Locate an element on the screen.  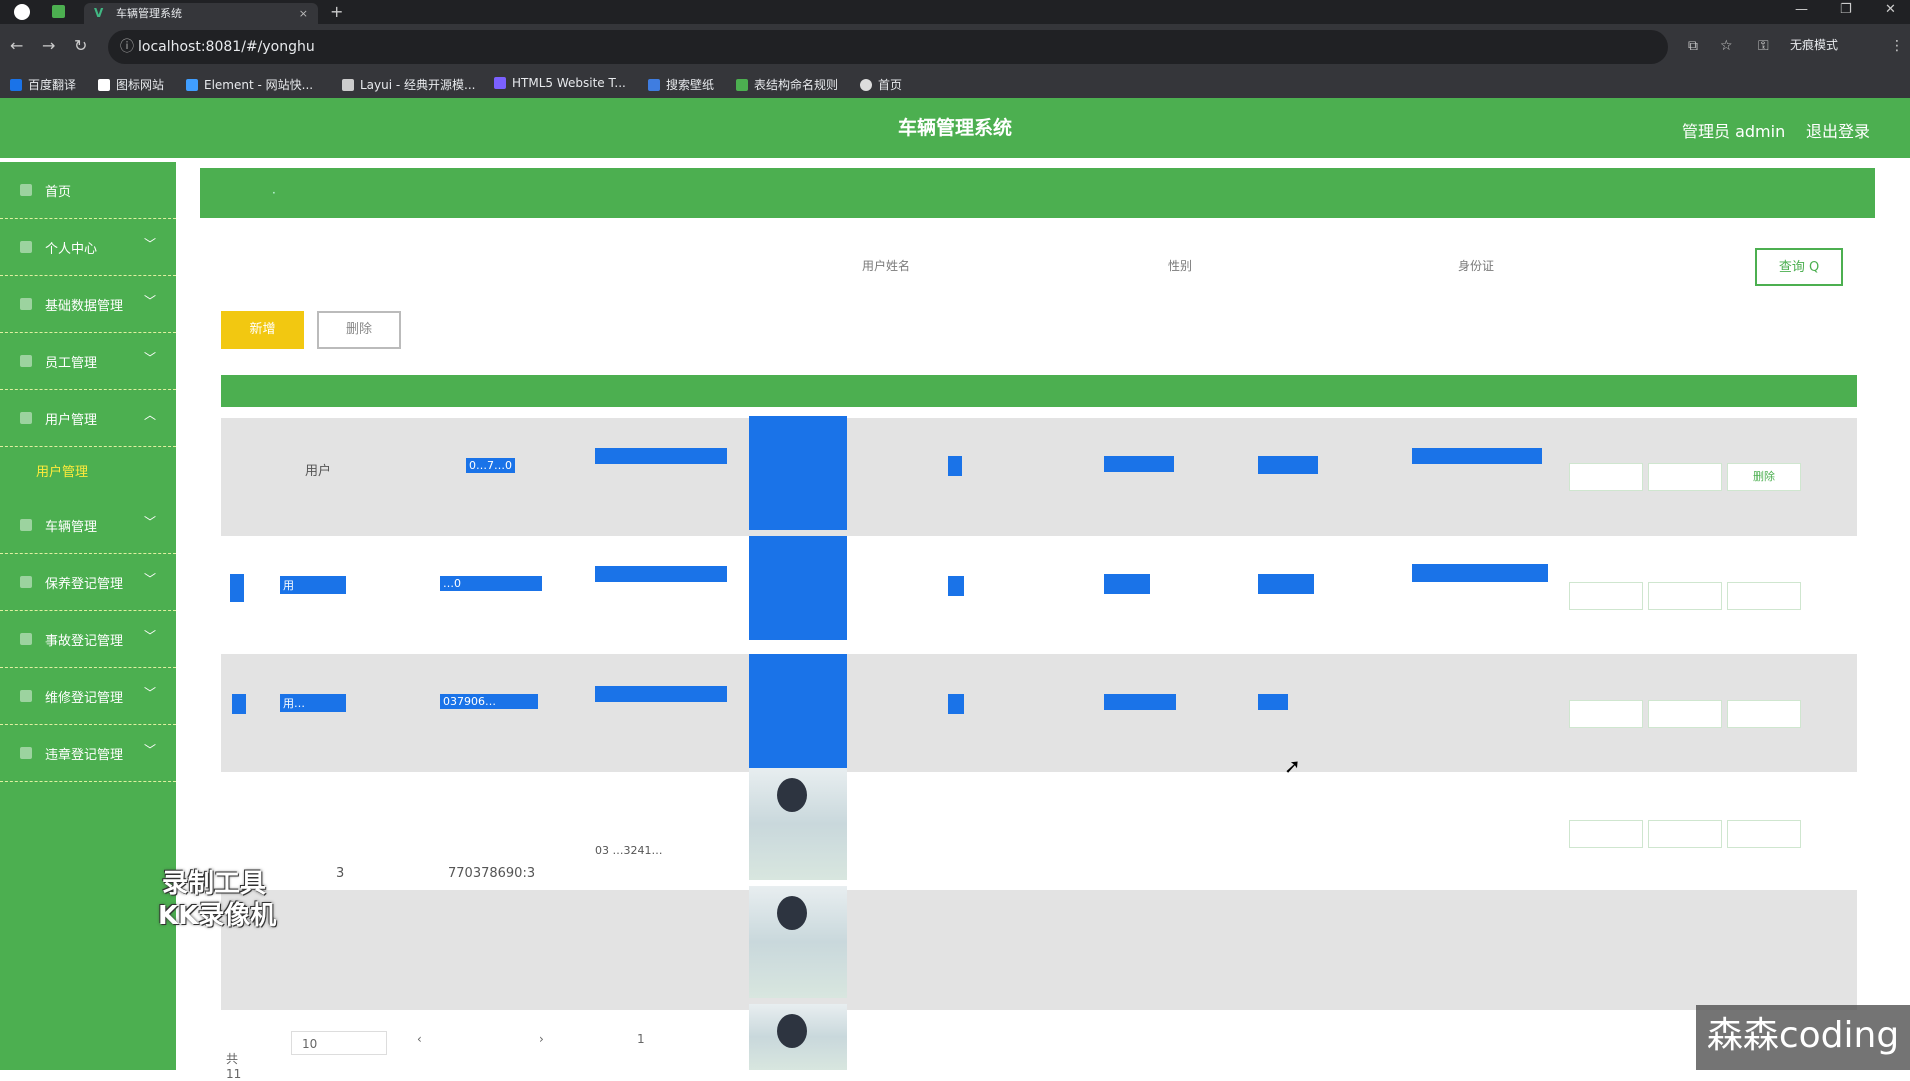
sidebar-item-violations: 违章登记管理 ﹀ is located at coordinates (88, 753).